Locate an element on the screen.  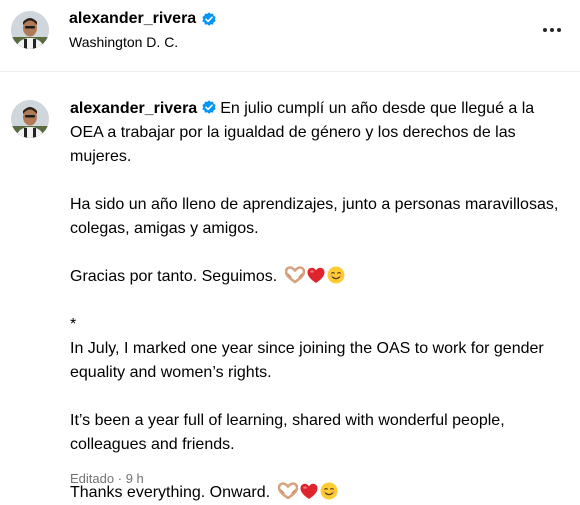
location-link: Washington D. C. is located at coordinates (123, 42).